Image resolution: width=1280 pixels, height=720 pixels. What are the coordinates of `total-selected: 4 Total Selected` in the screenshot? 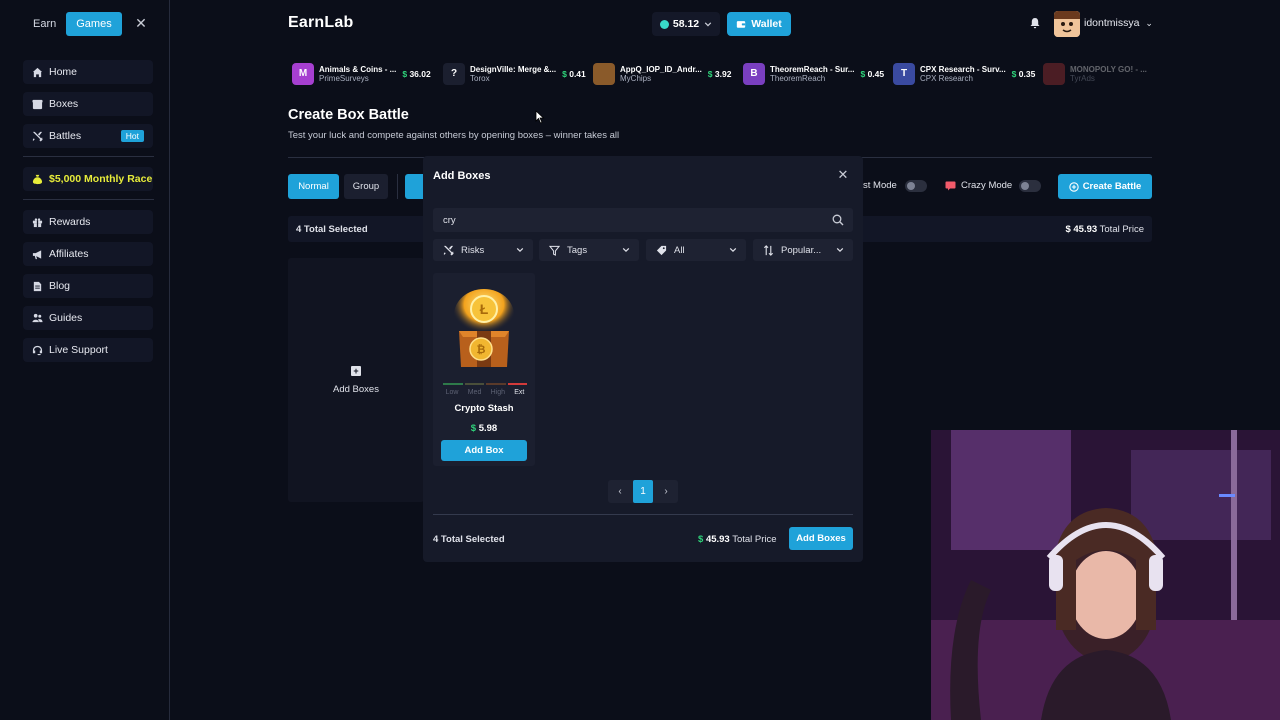 It's located at (332, 229).